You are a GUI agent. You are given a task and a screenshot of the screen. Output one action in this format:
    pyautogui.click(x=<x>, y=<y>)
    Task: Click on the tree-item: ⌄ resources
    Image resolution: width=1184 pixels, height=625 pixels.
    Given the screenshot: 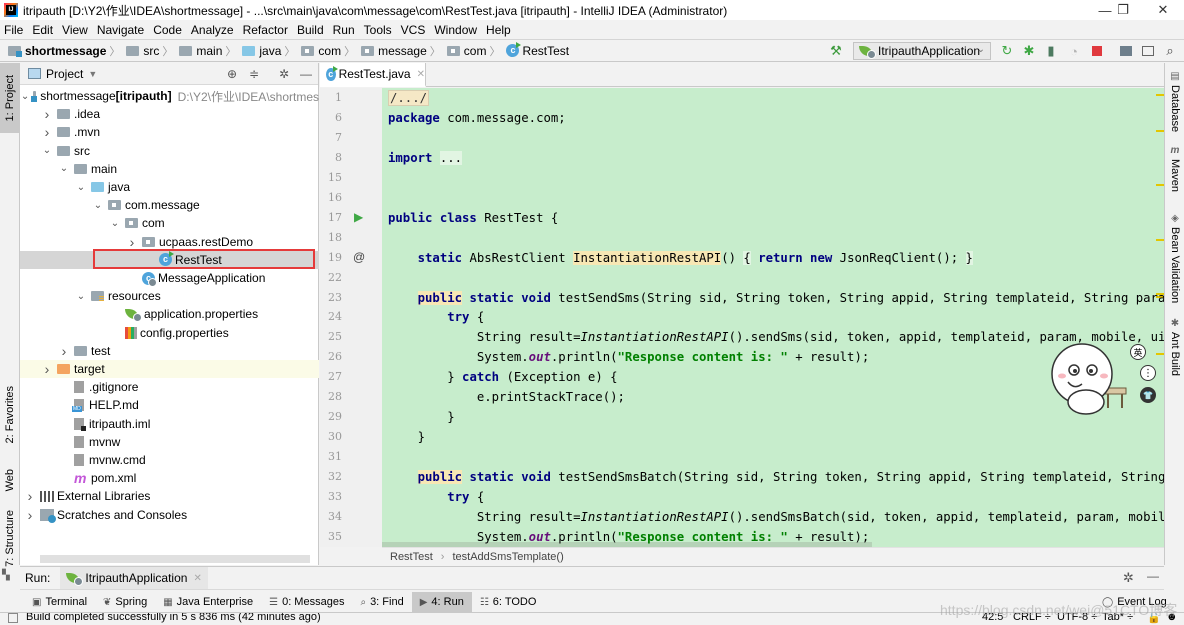 What is the action you would take?
    pyautogui.click(x=169, y=296)
    